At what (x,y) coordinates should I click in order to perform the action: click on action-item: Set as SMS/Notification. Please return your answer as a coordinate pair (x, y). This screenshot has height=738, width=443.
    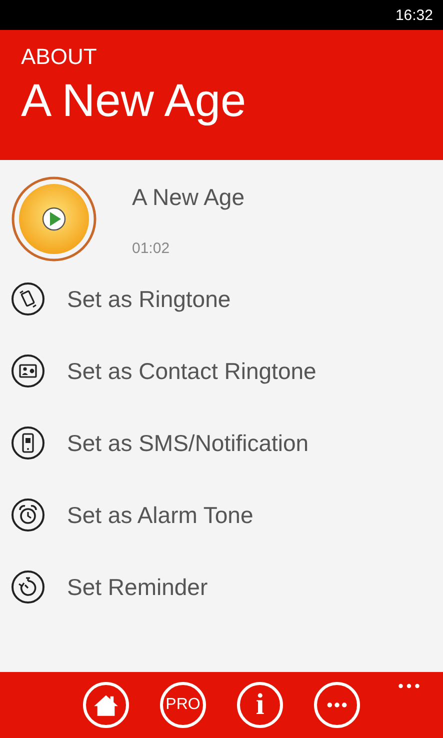
    Looking at the image, I should click on (188, 443).